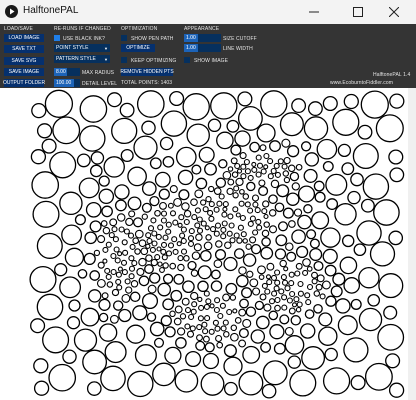 The width and height of the screenshot is (416, 400). What do you see at coordinates (394, 12) in the screenshot?
I see `close-button` at bounding box center [394, 12].